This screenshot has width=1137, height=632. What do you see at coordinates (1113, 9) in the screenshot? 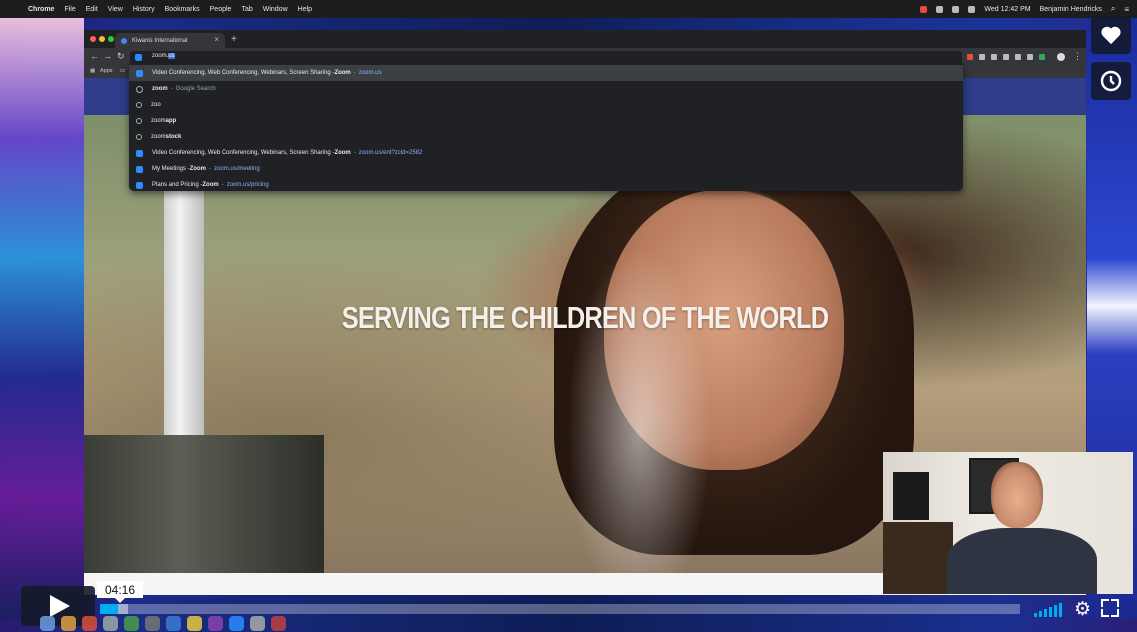
I see `spotlight-icon: ⌕` at bounding box center [1113, 9].